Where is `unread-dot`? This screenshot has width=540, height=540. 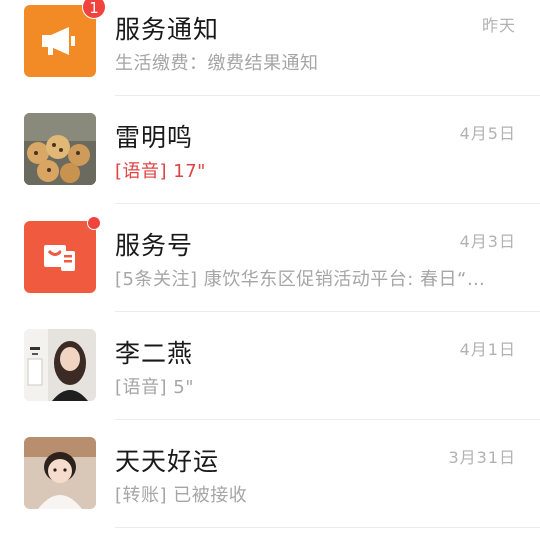
unread-dot is located at coordinates (94, 223).